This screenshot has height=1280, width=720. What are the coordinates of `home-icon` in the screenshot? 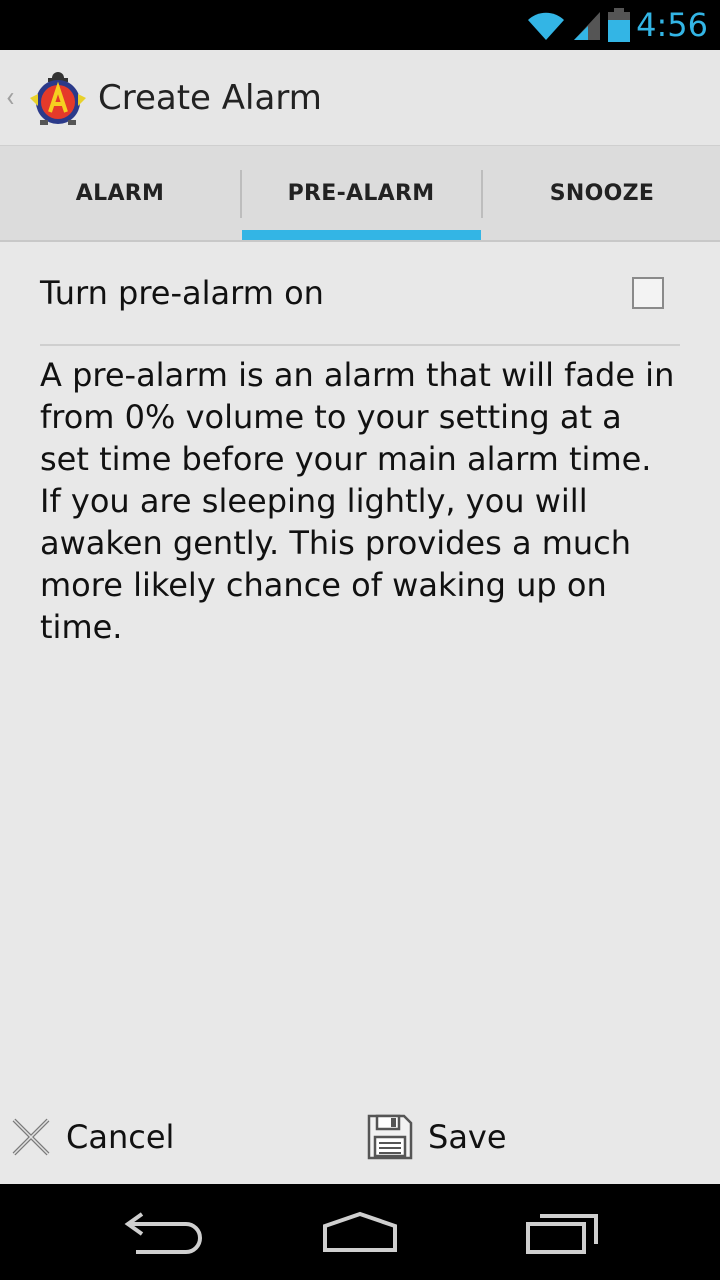 It's located at (360, 1232).